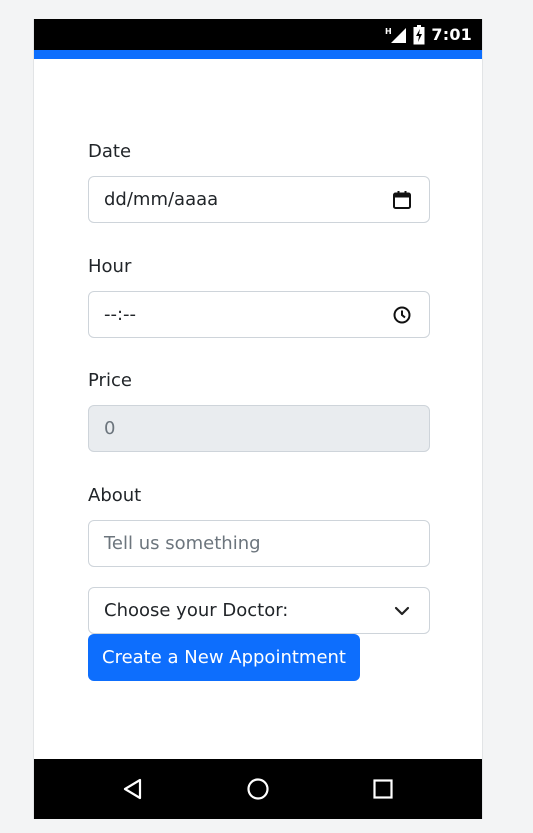 The image size is (533, 833). Describe the element at coordinates (258, 34) in the screenshot. I see `status-bar: H 7:01` at that location.